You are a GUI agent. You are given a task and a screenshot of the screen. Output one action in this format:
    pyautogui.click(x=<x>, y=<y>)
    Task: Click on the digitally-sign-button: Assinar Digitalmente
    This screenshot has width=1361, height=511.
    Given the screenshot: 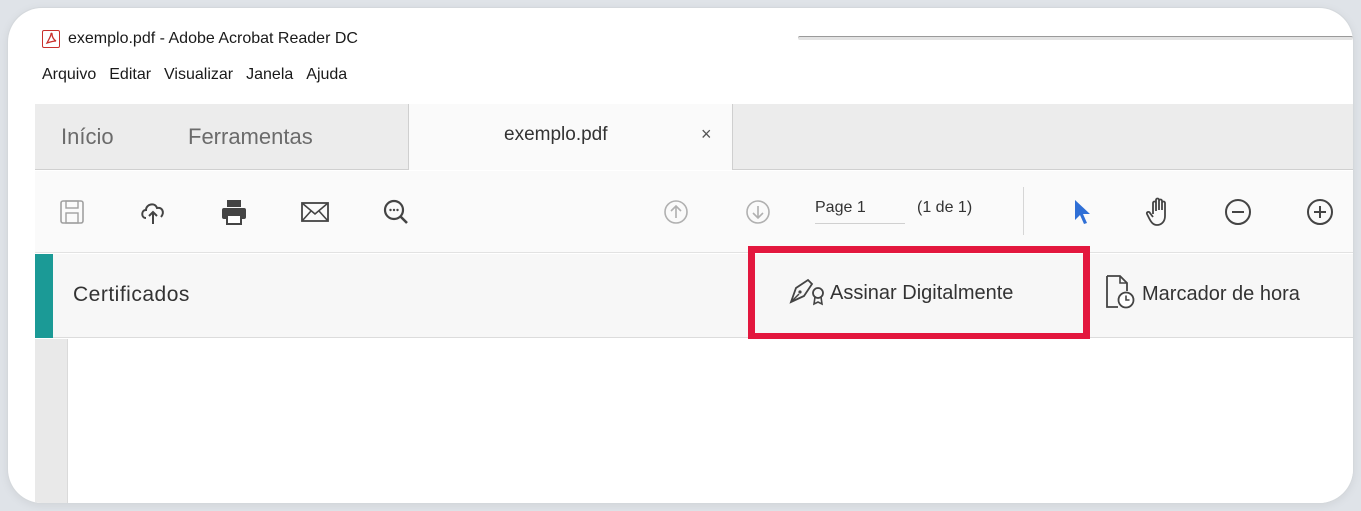 What is the action you would take?
    pyautogui.click(x=919, y=293)
    